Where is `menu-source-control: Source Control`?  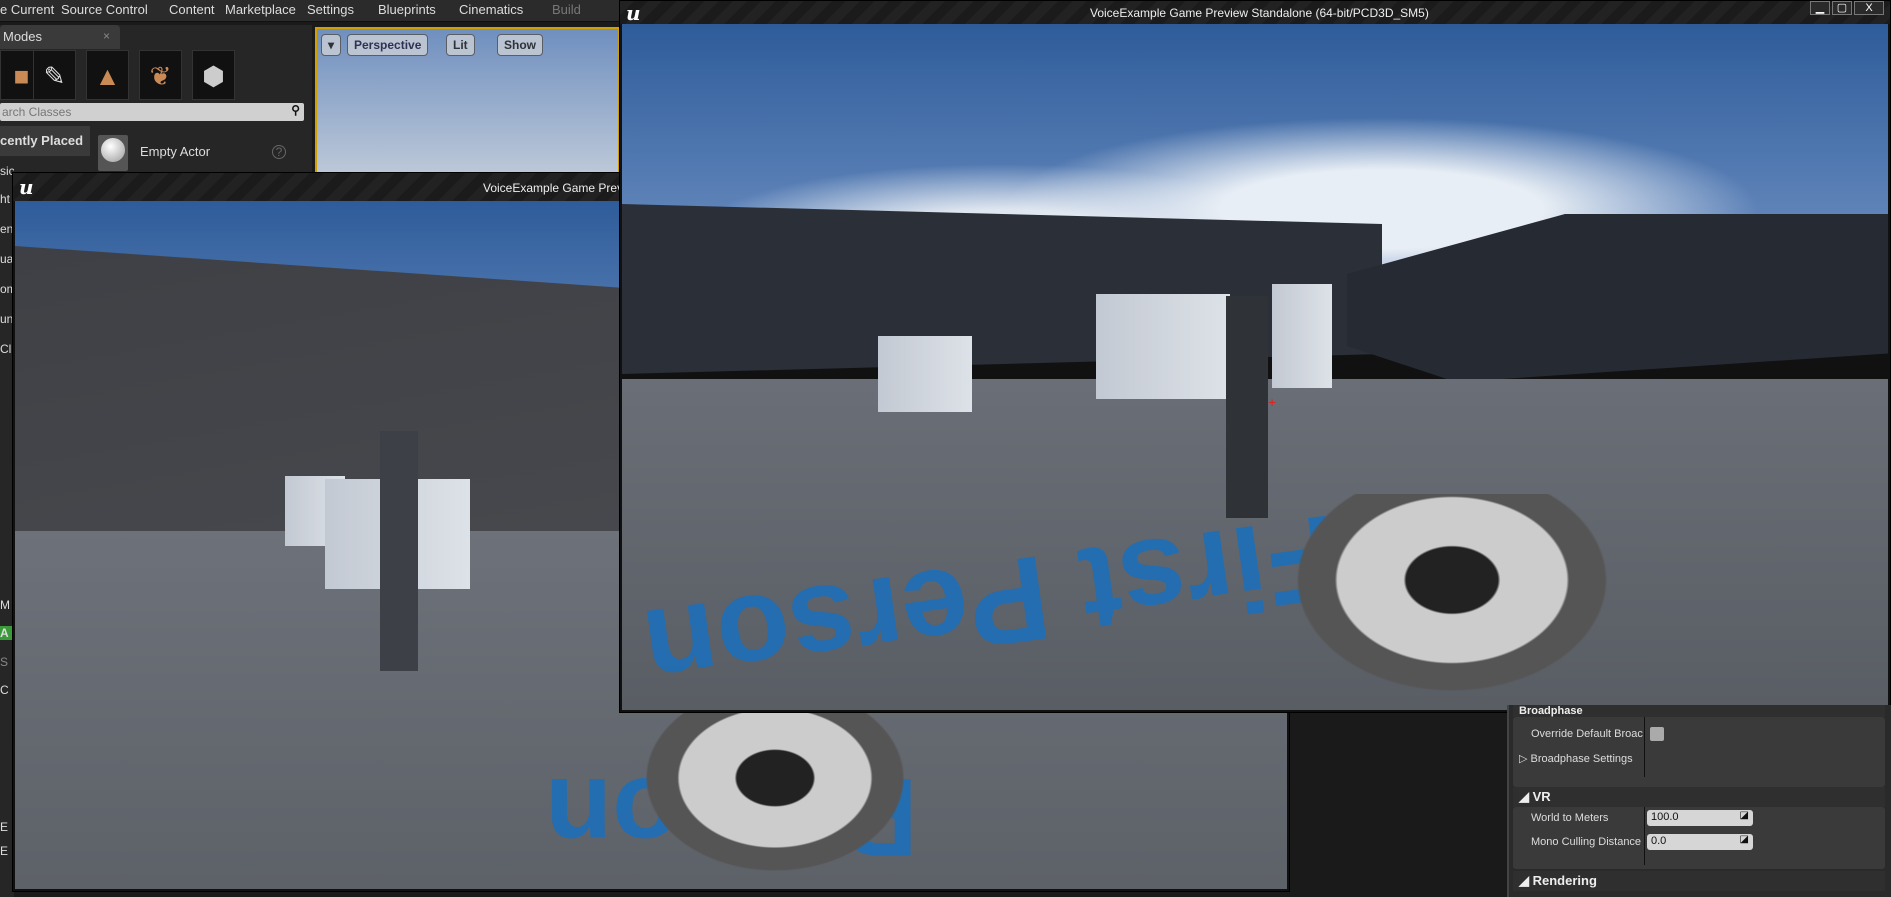
menu-source-control: Source Control is located at coordinates (104, 9).